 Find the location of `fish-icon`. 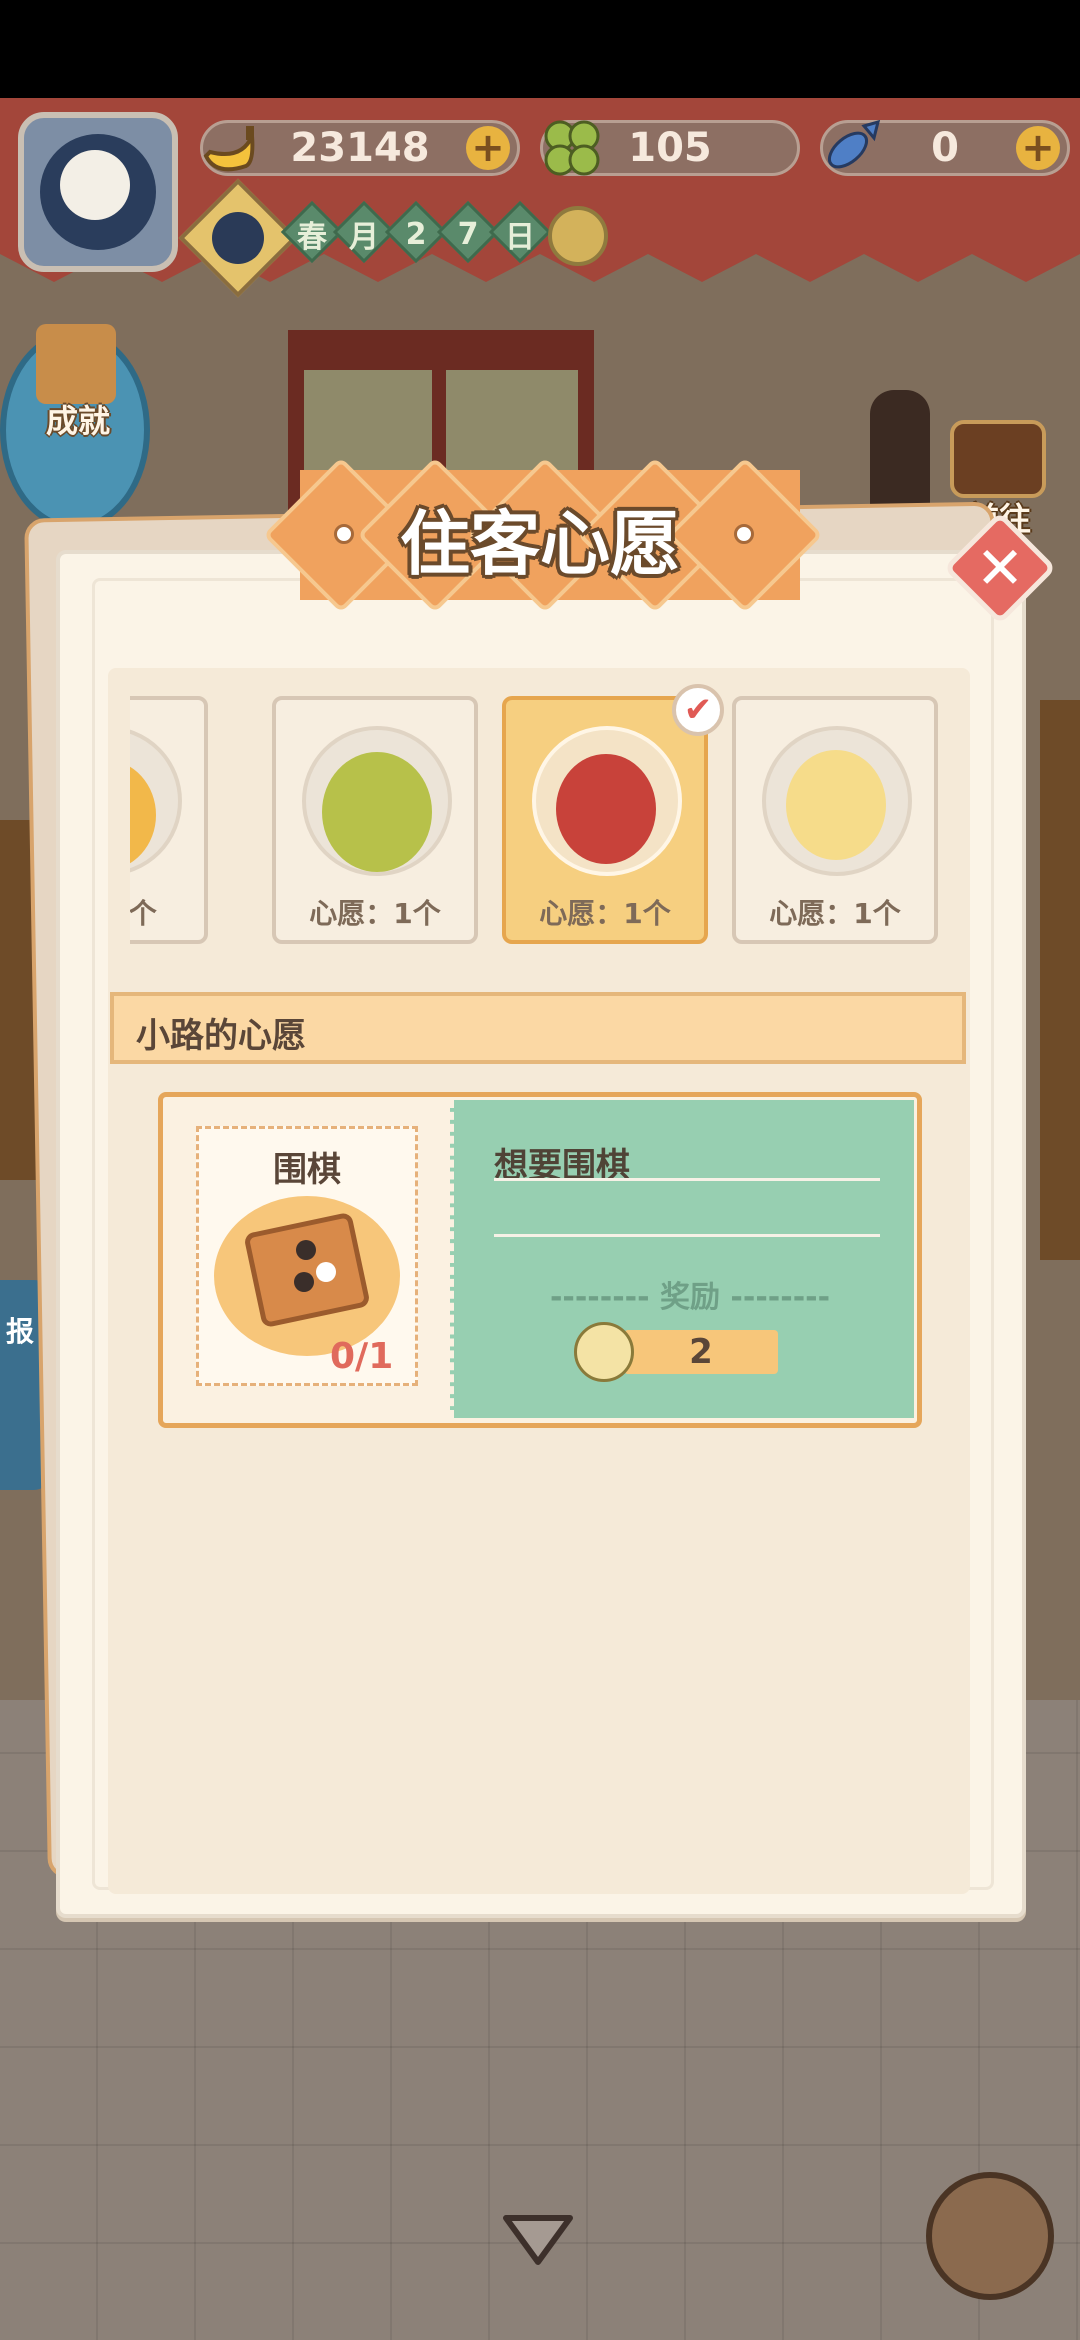

fish-icon is located at coordinates (854, 144).